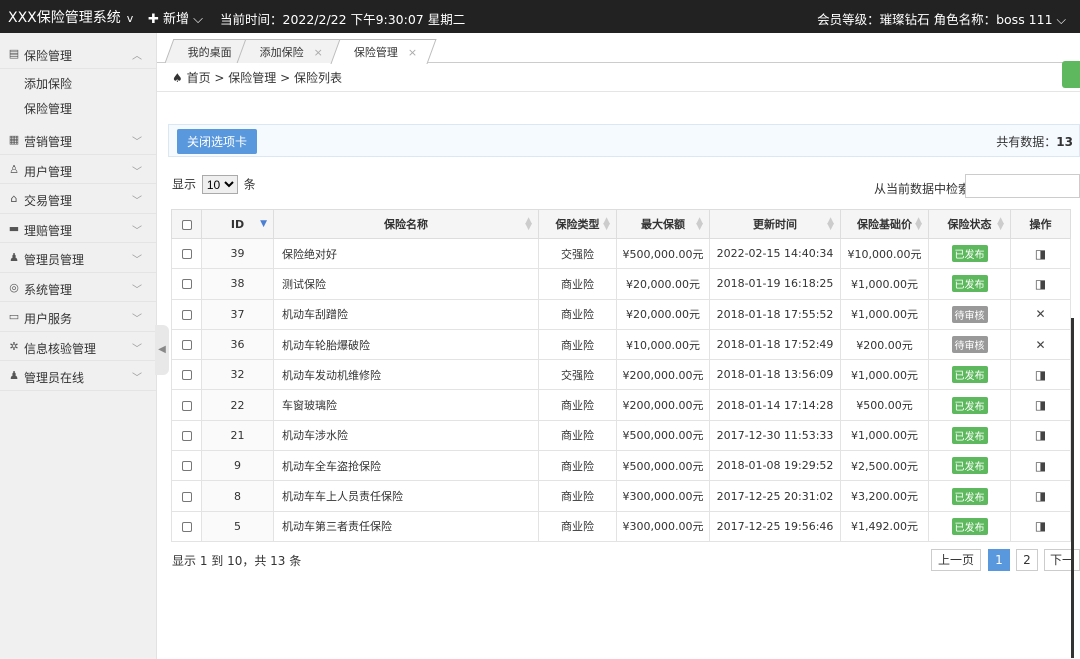 This screenshot has height=659, width=1080. I want to click on submenu-item: 保险管理, so click(78, 109).